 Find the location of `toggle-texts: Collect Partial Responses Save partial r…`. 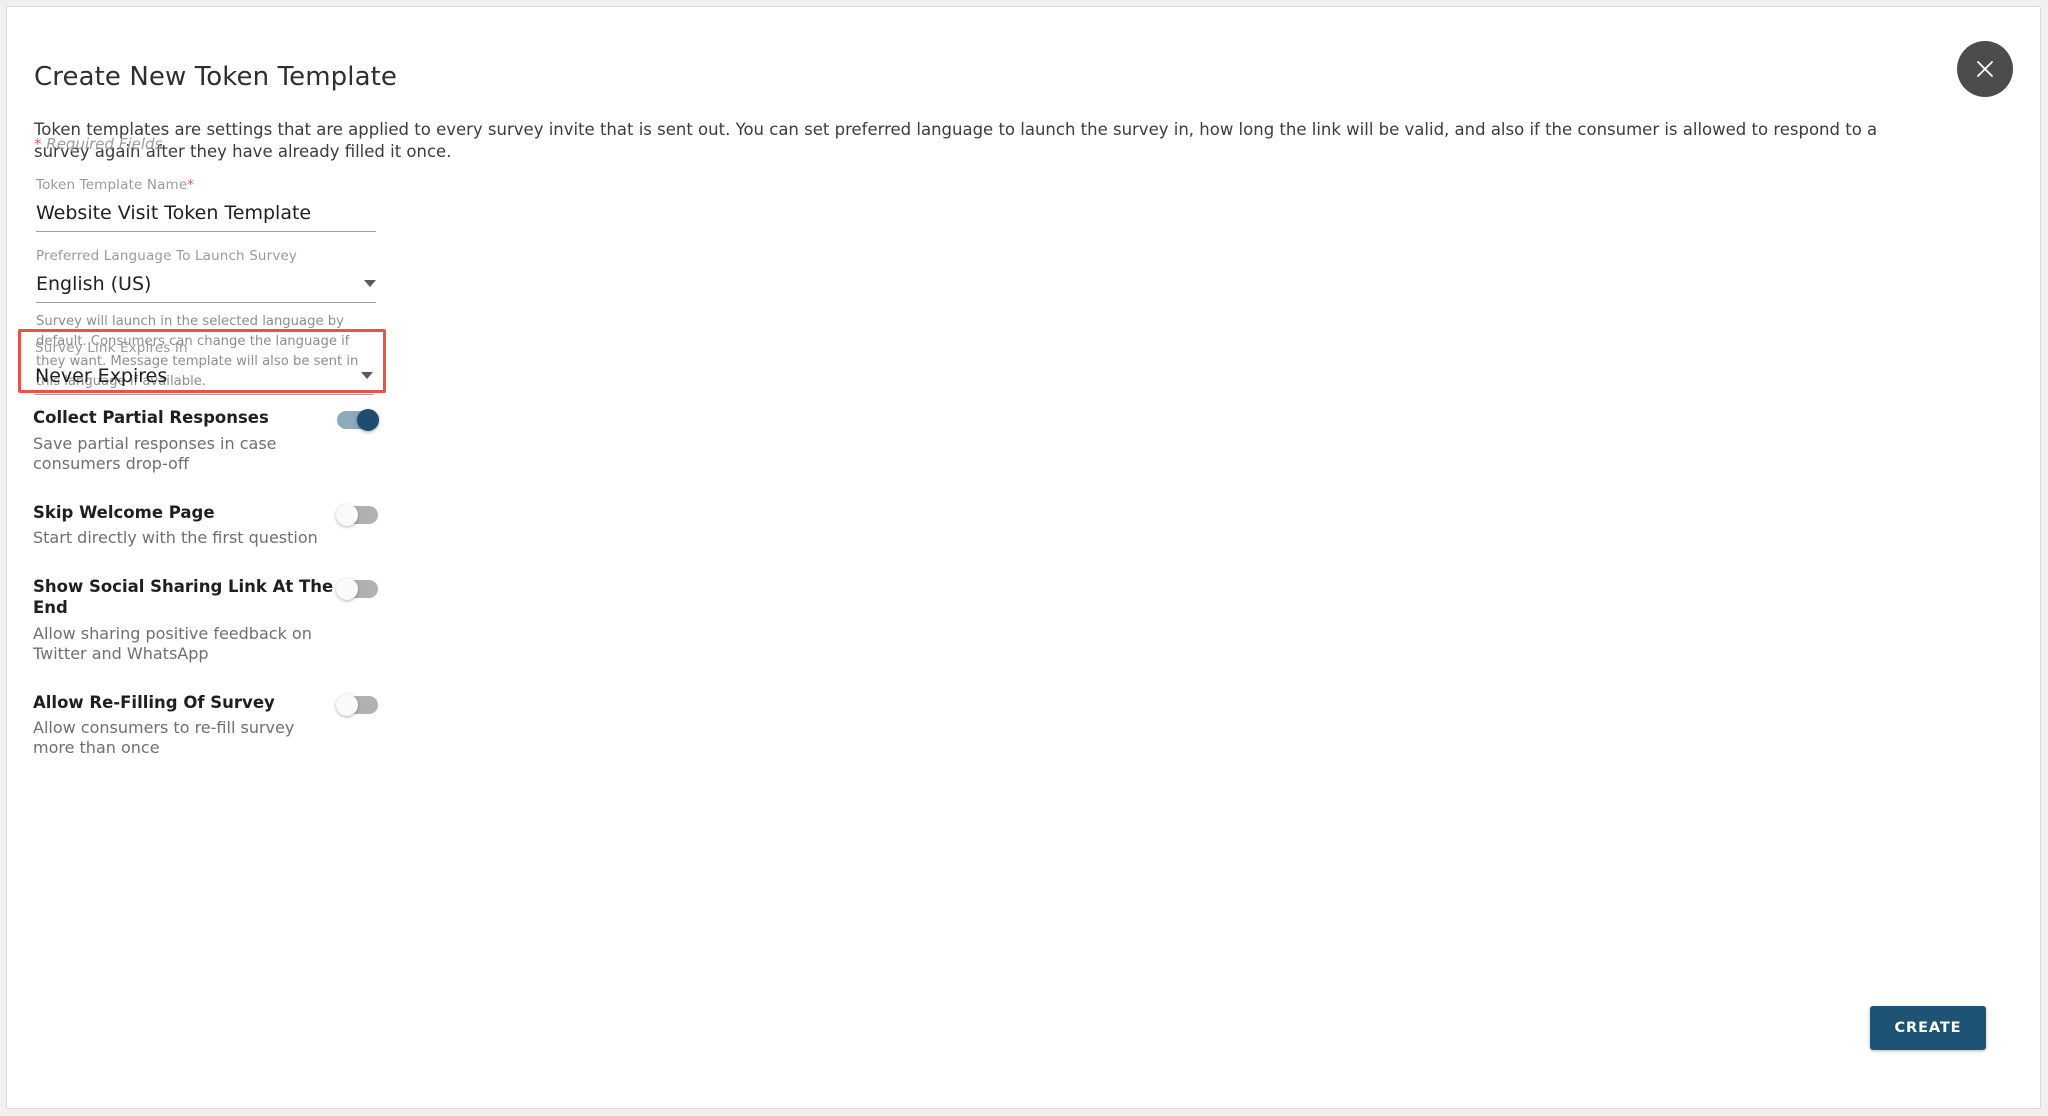

toggle-texts: Collect Partial Responses Save partial r… is located at coordinates (185, 440).